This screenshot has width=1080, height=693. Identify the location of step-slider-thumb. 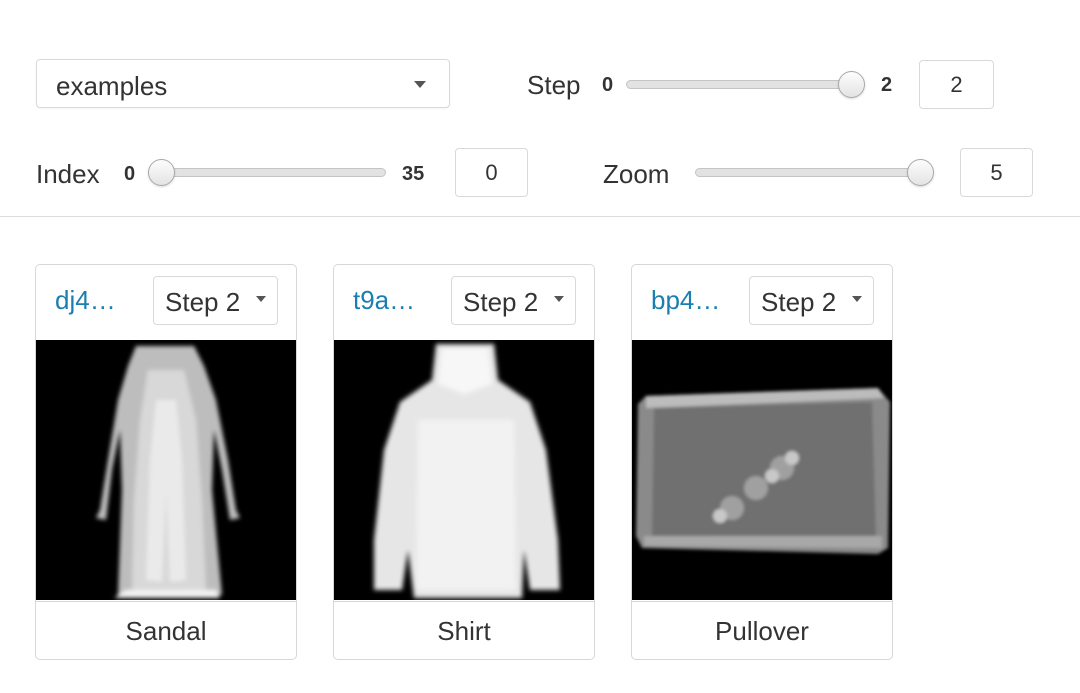
(851, 84).